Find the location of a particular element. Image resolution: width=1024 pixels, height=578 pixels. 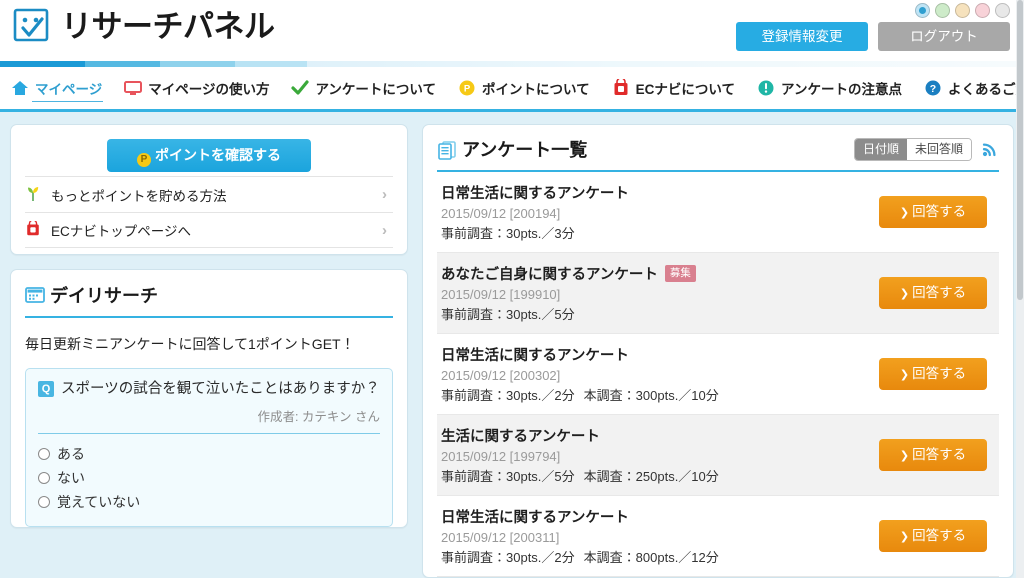

nav-item-mypage: マイページ is located at coordinates (57, 88).